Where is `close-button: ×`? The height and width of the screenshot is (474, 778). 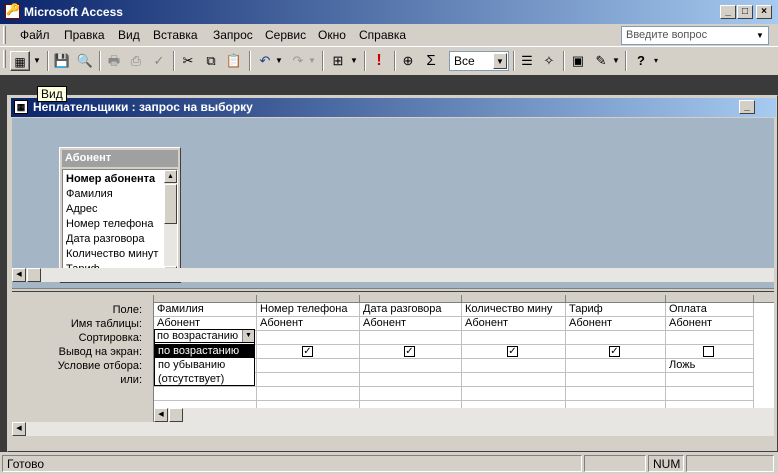
close-button: × is located at coordinates (764, 12).